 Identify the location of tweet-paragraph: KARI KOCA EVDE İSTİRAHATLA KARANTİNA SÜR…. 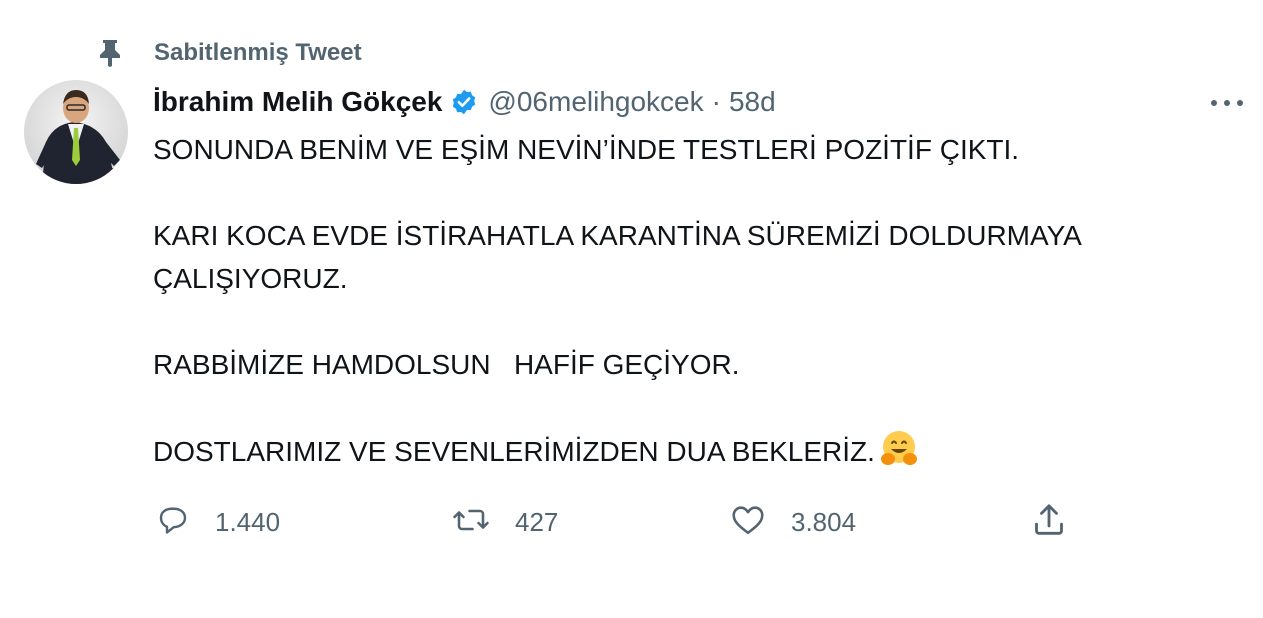
(617, 257).